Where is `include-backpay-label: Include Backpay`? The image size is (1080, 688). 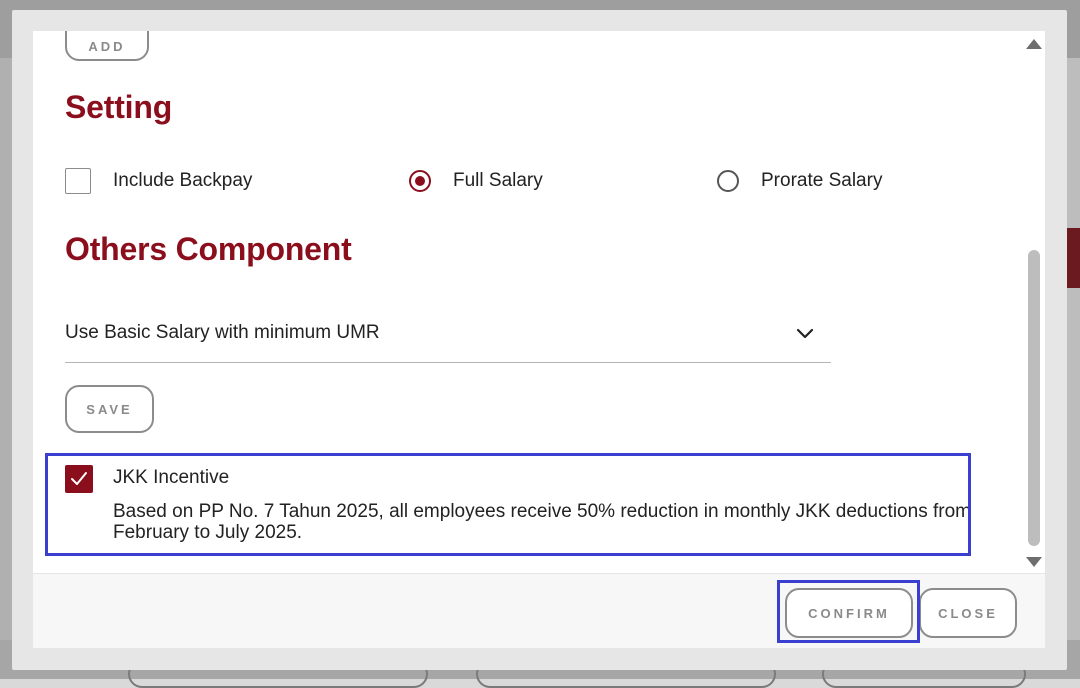 include-backpay-label: Include Backpay is located at coordinates (183, 180).